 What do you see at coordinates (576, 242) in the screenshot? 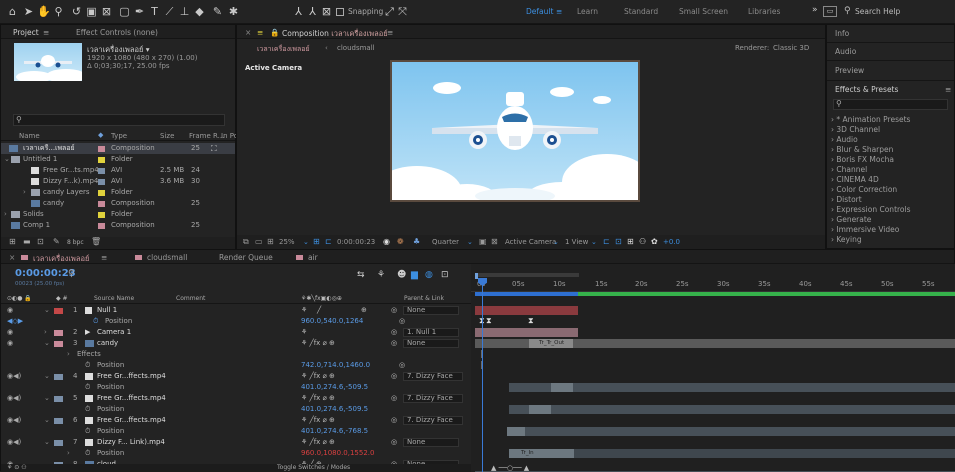
I see `view-layout-select: 1 View` at bounding box center [576, 242].